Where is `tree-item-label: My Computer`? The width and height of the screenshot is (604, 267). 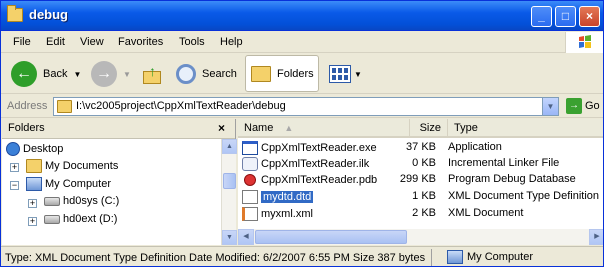
tree-item-label: My Computer is located at coordinates (78, 184).